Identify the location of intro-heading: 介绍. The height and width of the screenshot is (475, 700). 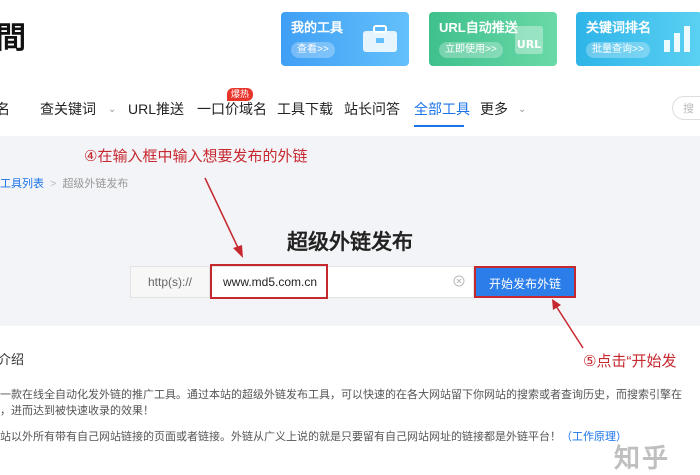
(12, 359).